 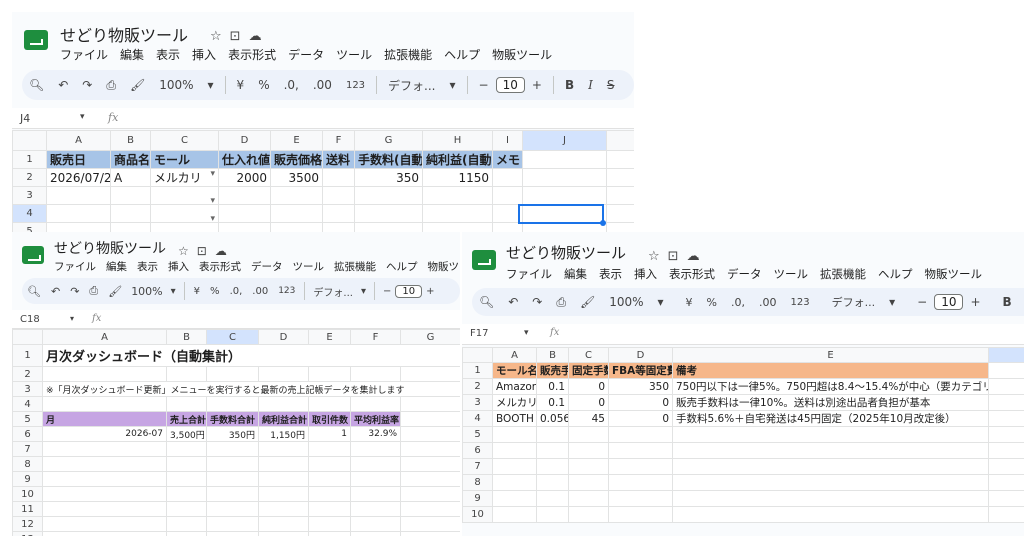 I want to click on header-cell: モール名, so click(x=514, y=370).